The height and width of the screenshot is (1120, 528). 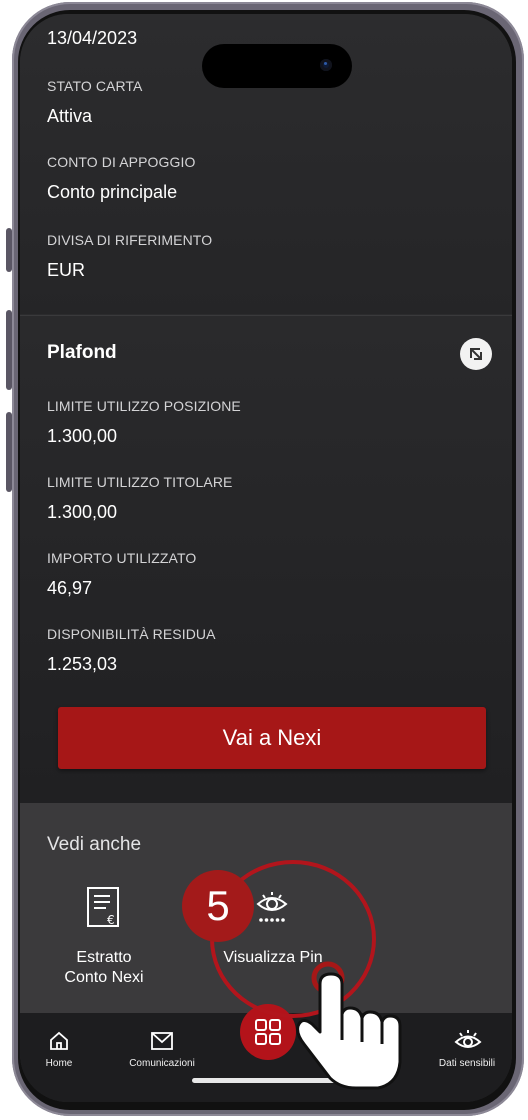 What do you see at coordinates (162, 1041) in the screenshot?
I see `mail-icon` at bounding box center [162, 1041].